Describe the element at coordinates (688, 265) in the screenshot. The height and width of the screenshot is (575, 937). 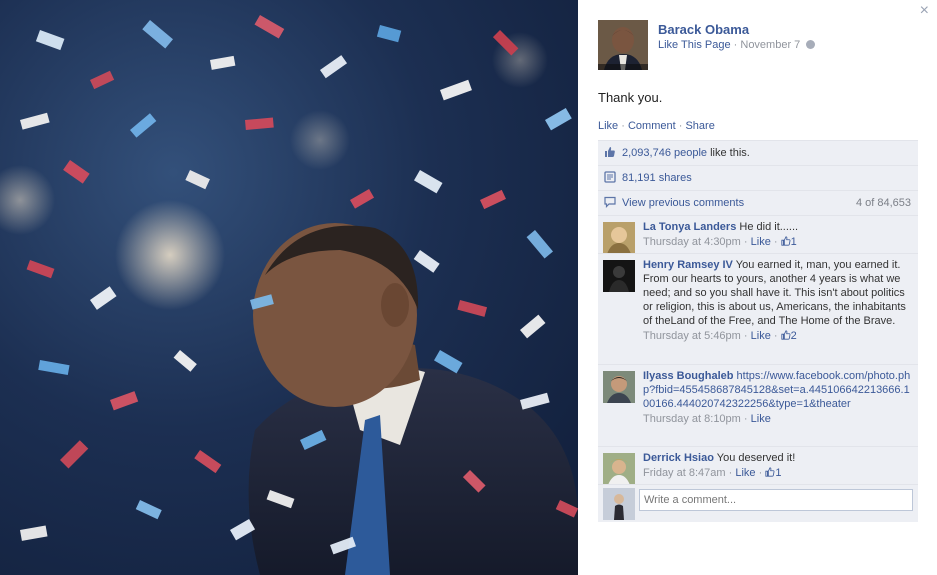
I see `comment-author: Henry Ramsey IV` at that location.